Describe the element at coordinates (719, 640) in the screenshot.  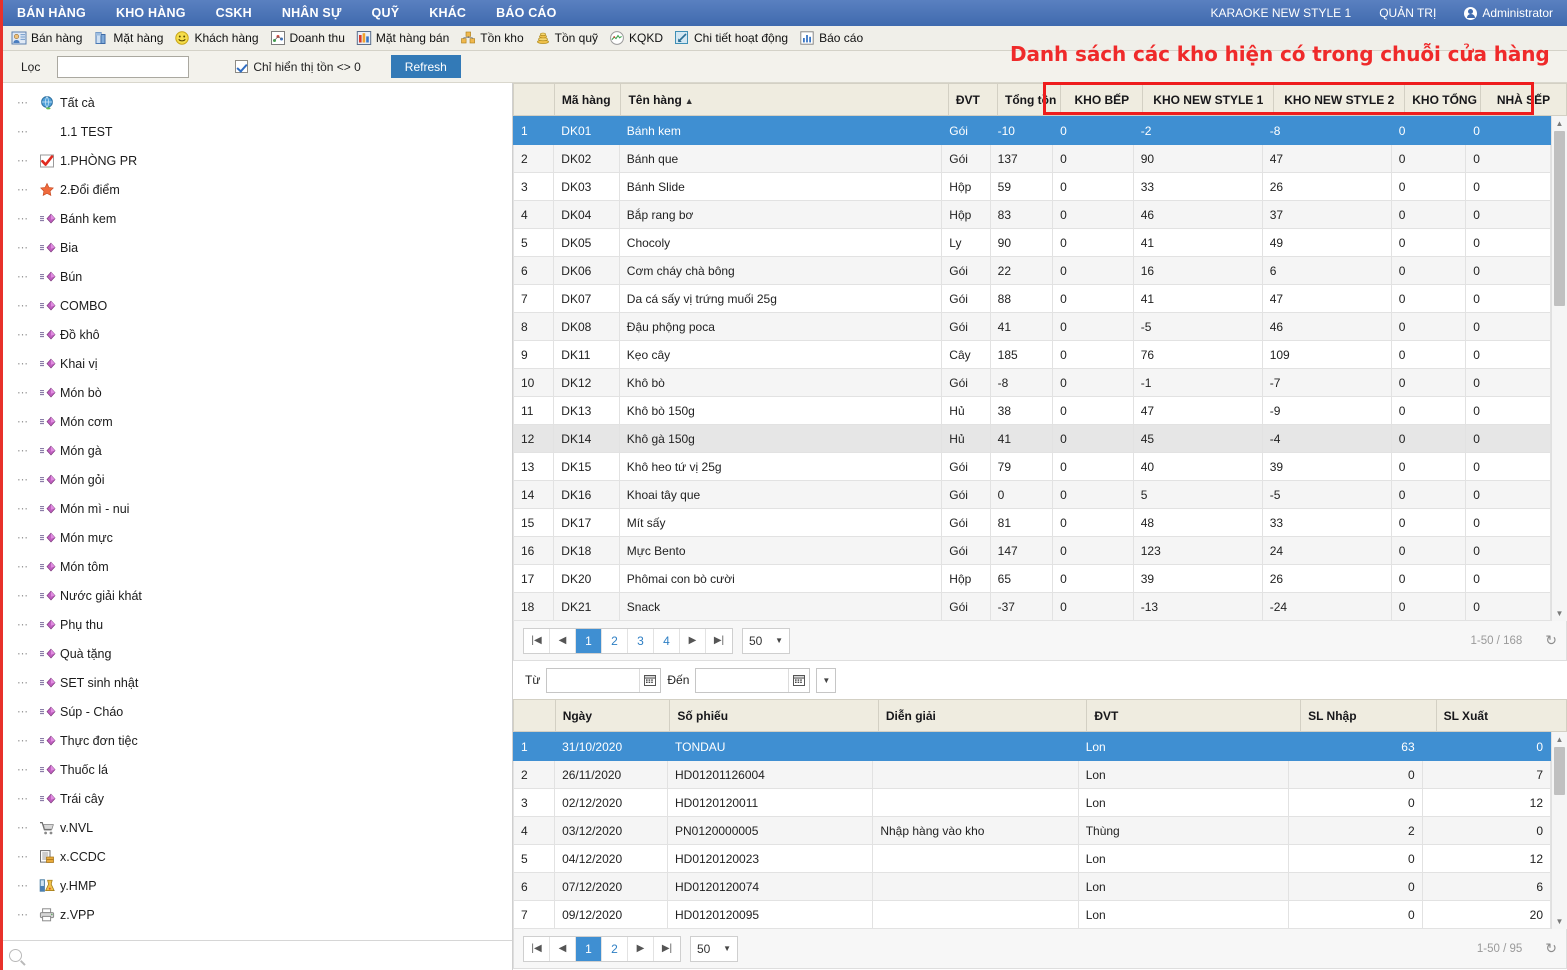
I see `last-page-button: ▶|` at that location.